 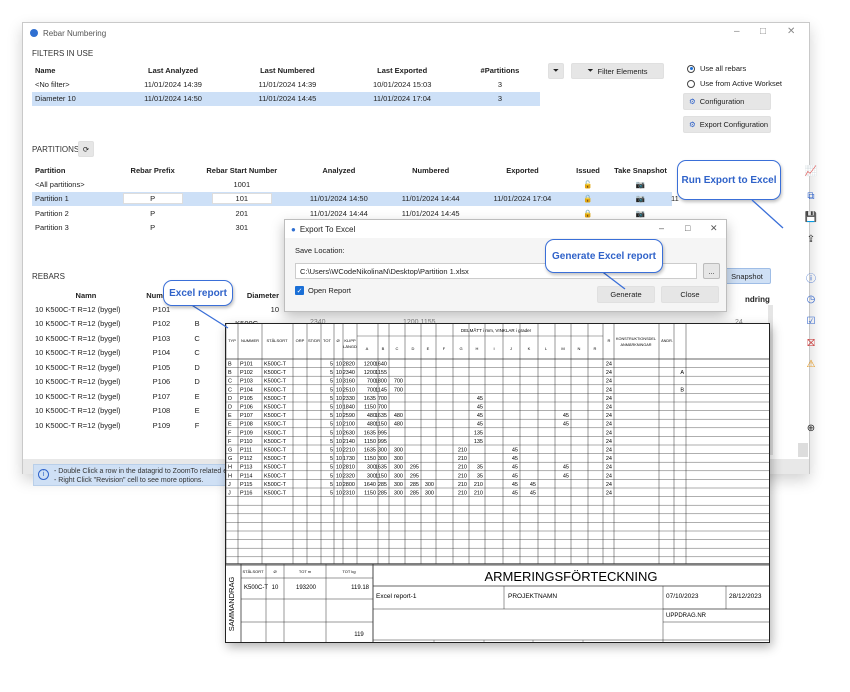 What do you see at coordinates (287, 70) in the screenshot?
I see `col-header: Last Numbered` at bounding box center [287, 70].